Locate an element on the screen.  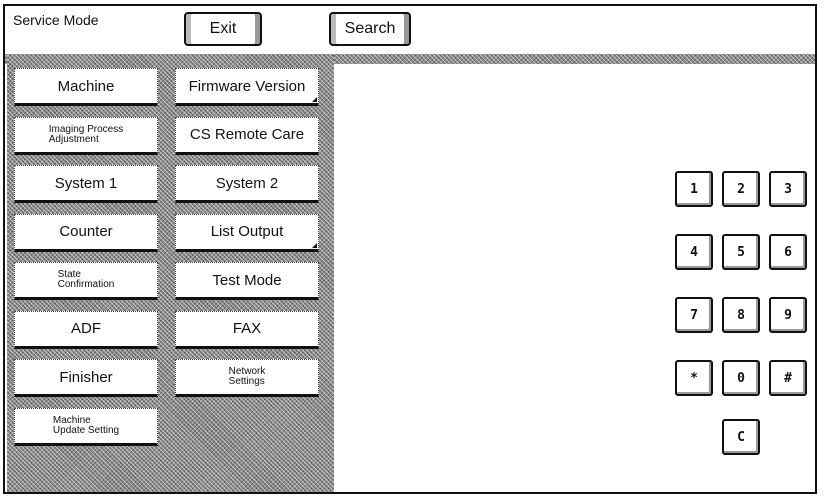
menu-button-label: System 2 is located at coordinates (247, 183).